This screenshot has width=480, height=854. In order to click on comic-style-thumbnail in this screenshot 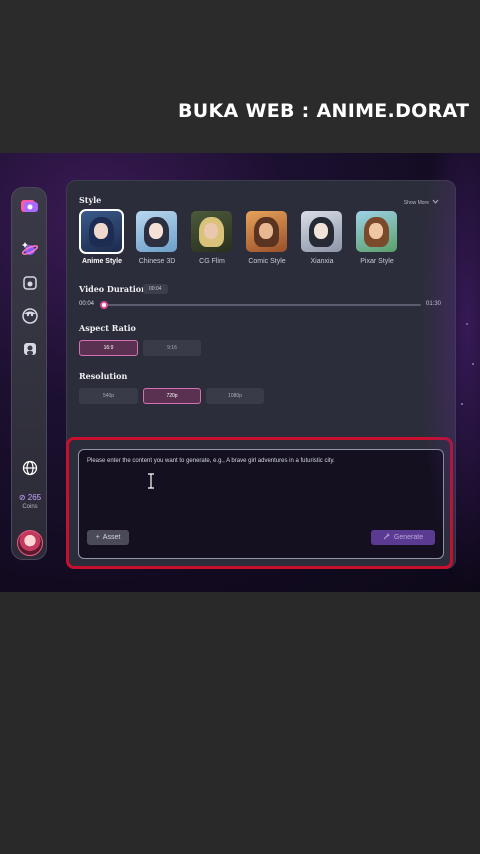, I will do `click(266, 231)`.